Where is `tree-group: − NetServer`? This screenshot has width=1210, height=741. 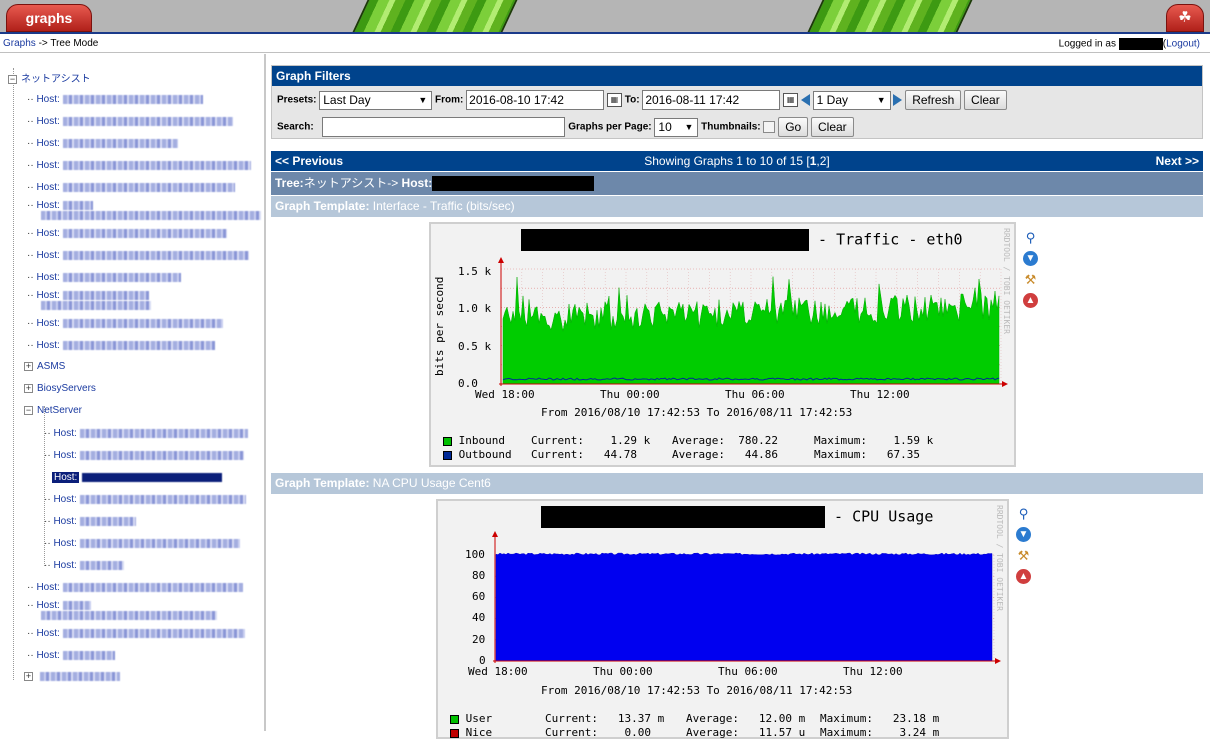 tree-group: − NetServer is located at coordinates (53, 410).